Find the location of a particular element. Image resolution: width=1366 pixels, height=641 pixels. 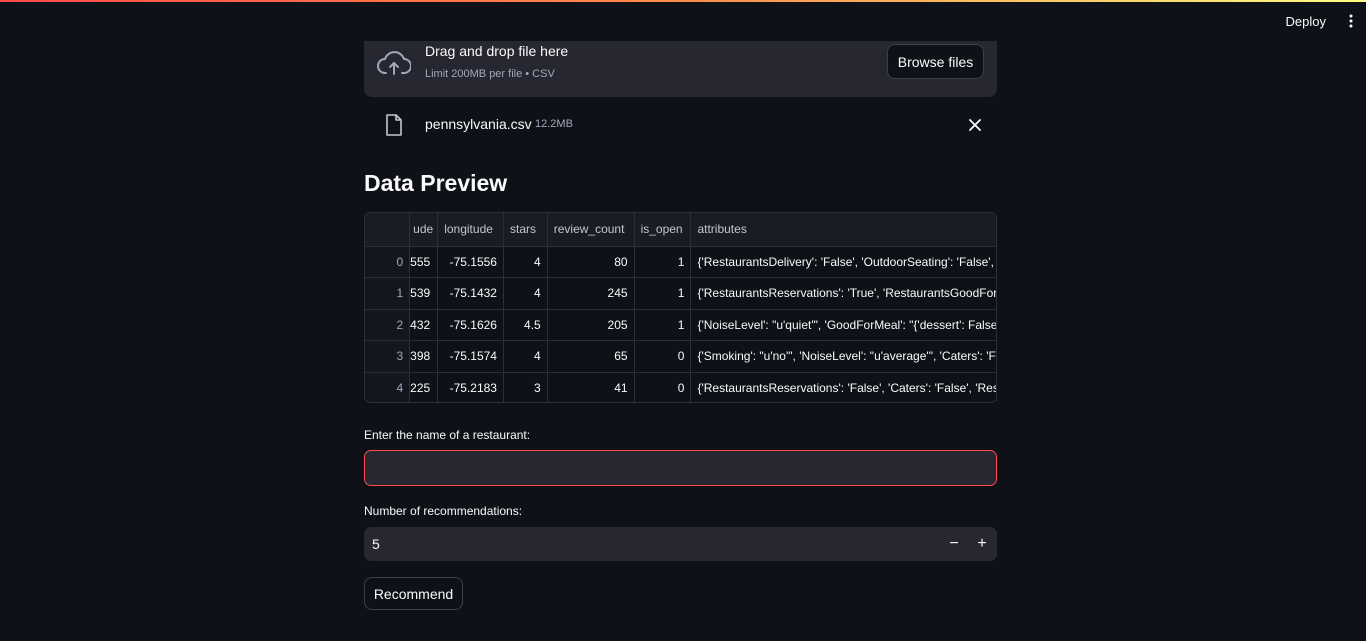

file-icon is located at coordinates (394, 125).